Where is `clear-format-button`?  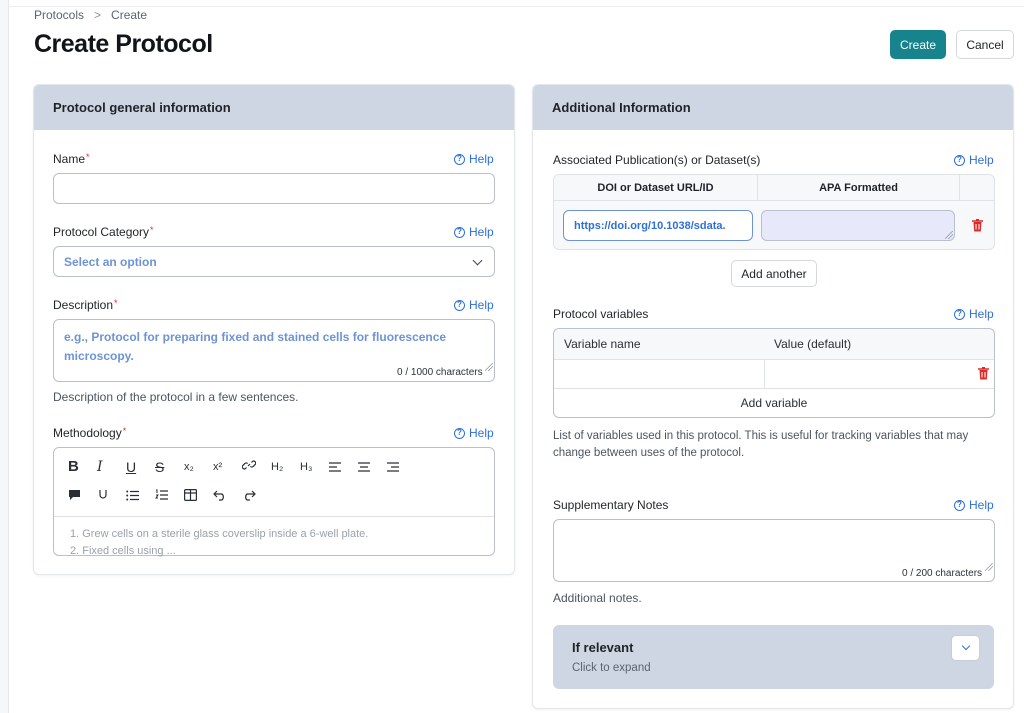 clear-format-button is located at coordinates (111, 496).